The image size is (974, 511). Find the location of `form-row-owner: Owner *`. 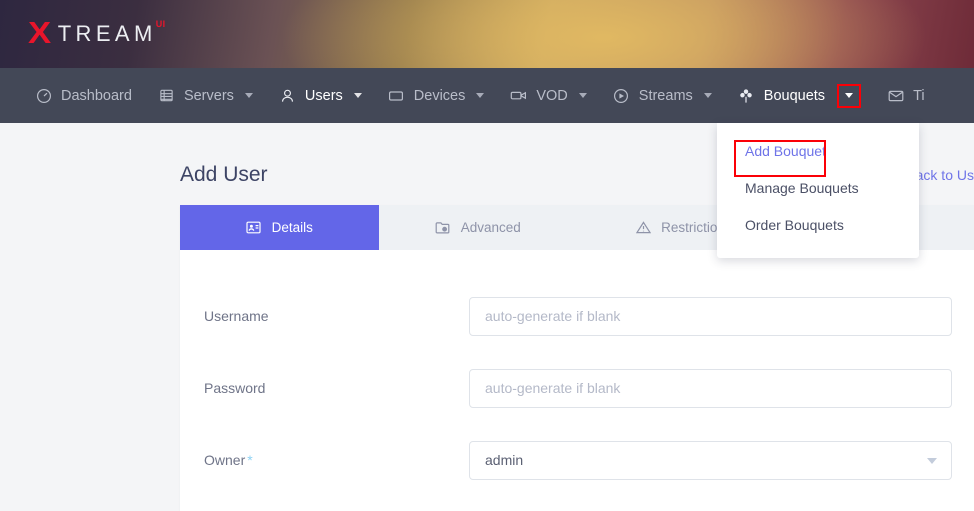

form-row-owner: Owner * is located at coordinates (577, 460).